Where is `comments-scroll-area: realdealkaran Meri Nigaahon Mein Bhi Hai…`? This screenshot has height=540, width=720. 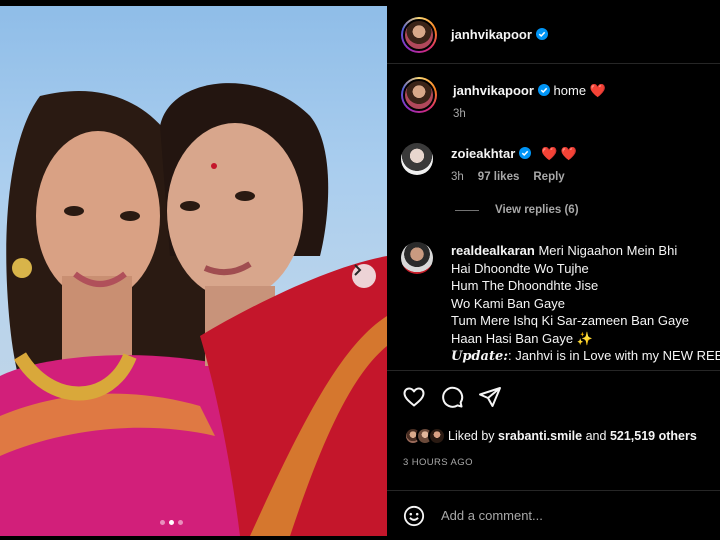 comments-scroll-area: realdealkaran Meri Nigaahon Mein Bhi Hai… is located at coordinates (553, 302).